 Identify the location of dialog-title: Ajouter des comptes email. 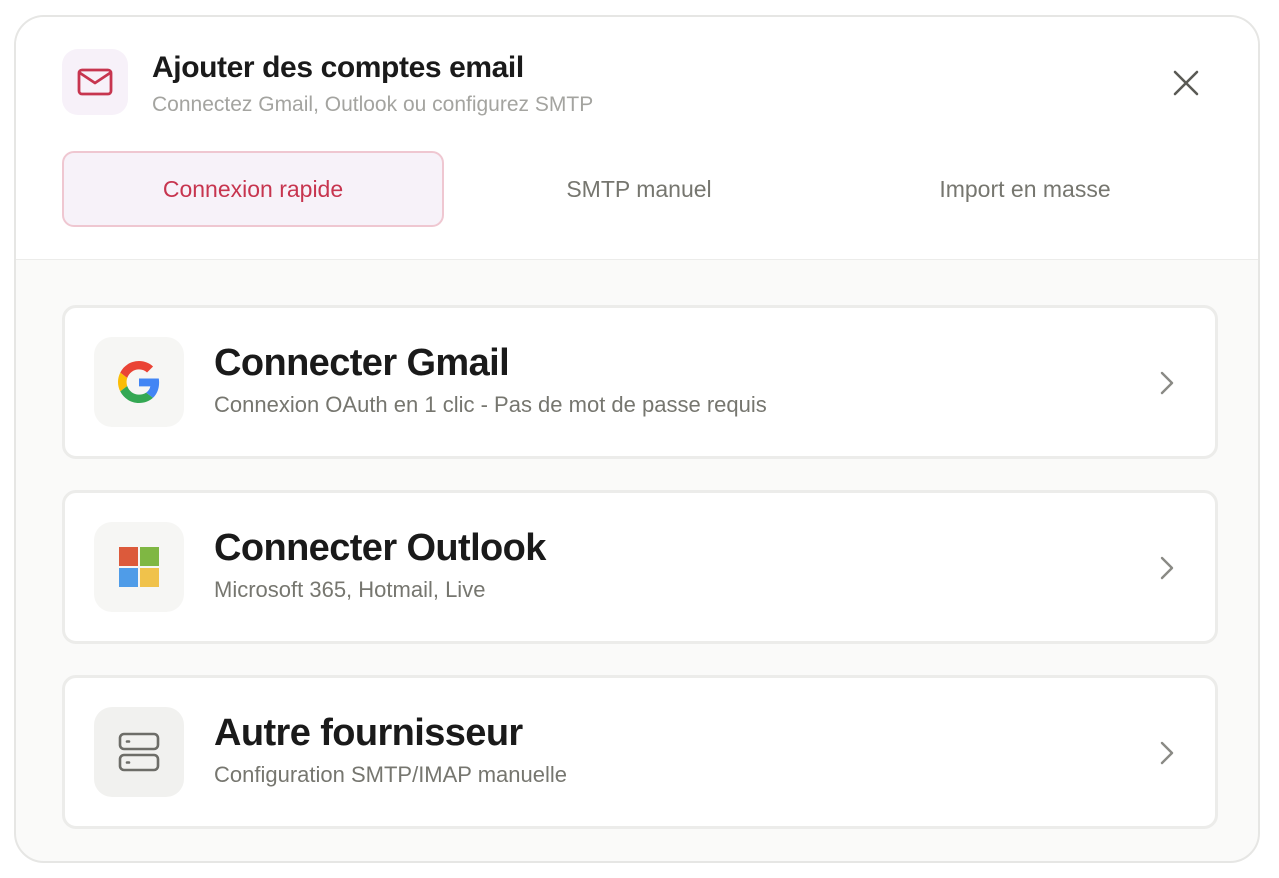
(338, 67).